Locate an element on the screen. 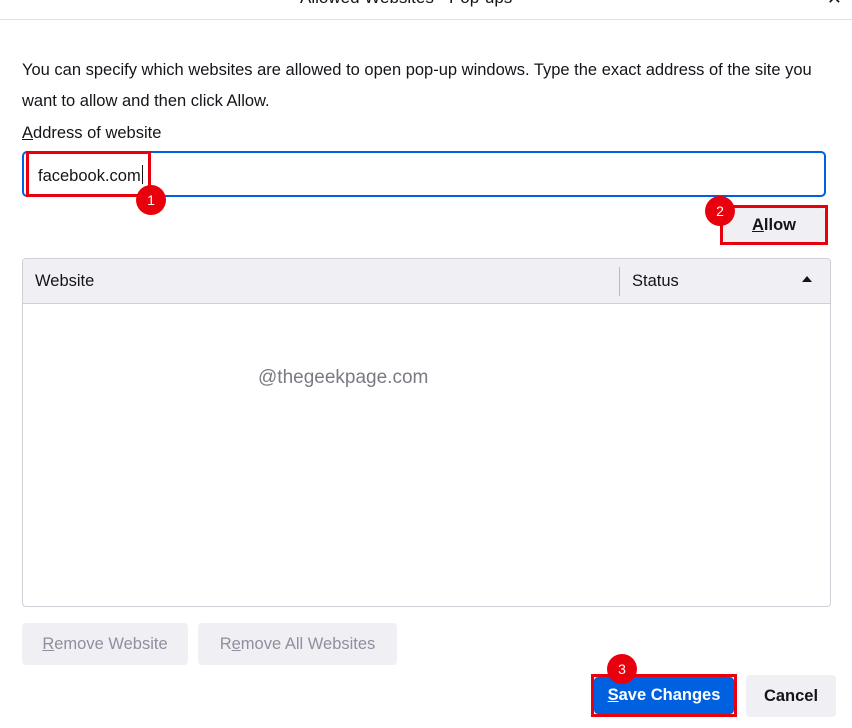  remove-all-prefix: R is located at coordinates (225, 644).